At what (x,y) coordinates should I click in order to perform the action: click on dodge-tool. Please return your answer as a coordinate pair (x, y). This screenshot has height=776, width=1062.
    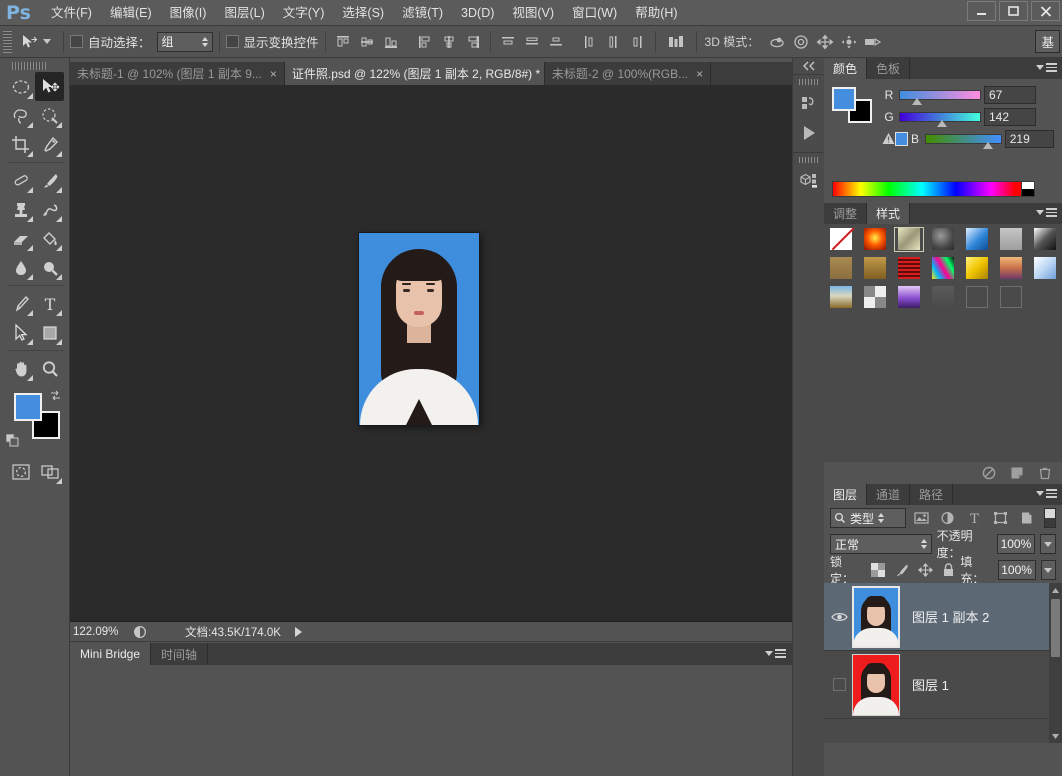
    Looking at the image, I should click on (49, 267).